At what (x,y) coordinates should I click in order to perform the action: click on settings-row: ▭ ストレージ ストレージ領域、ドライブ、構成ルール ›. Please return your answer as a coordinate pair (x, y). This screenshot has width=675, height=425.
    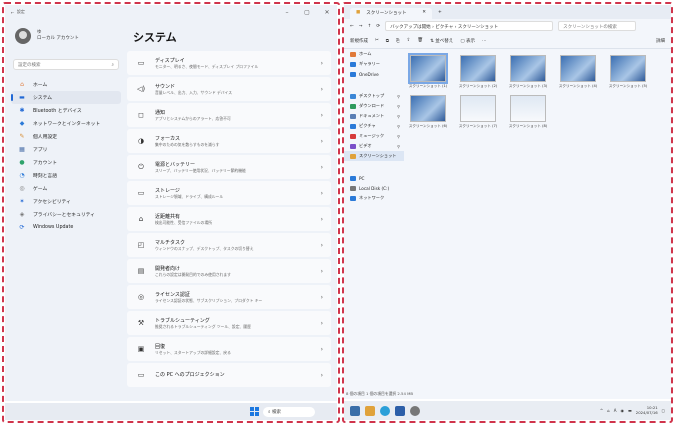
    Looking at the image, I should click on (229, 193).